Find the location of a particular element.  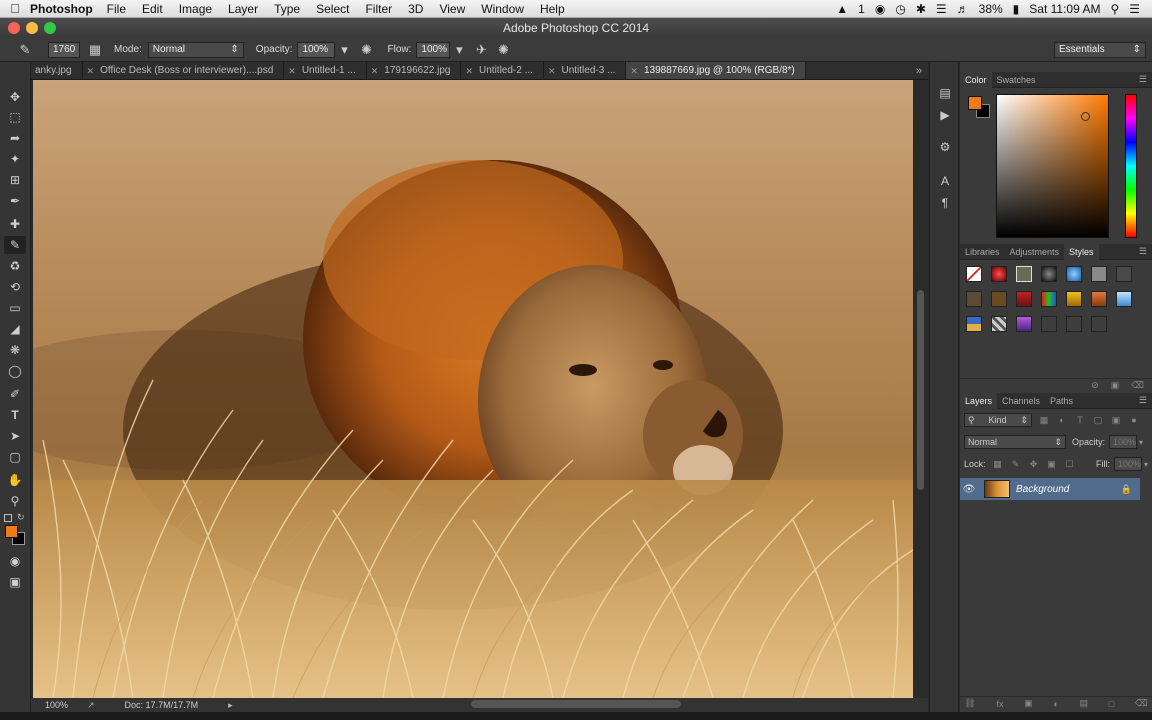

menu-image: Image is located at coordinates (195, 9).